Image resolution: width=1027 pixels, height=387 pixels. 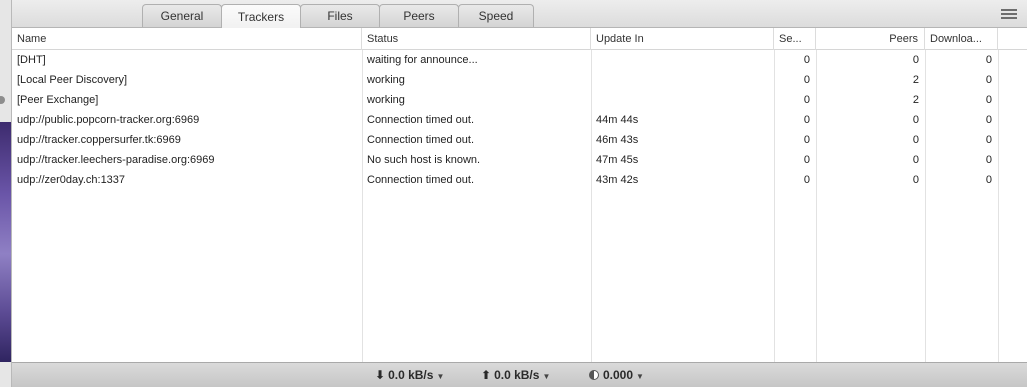 I want to click on table-row: [Local Peer Discovery] working 0 2 0, so click(x=519, y=80).